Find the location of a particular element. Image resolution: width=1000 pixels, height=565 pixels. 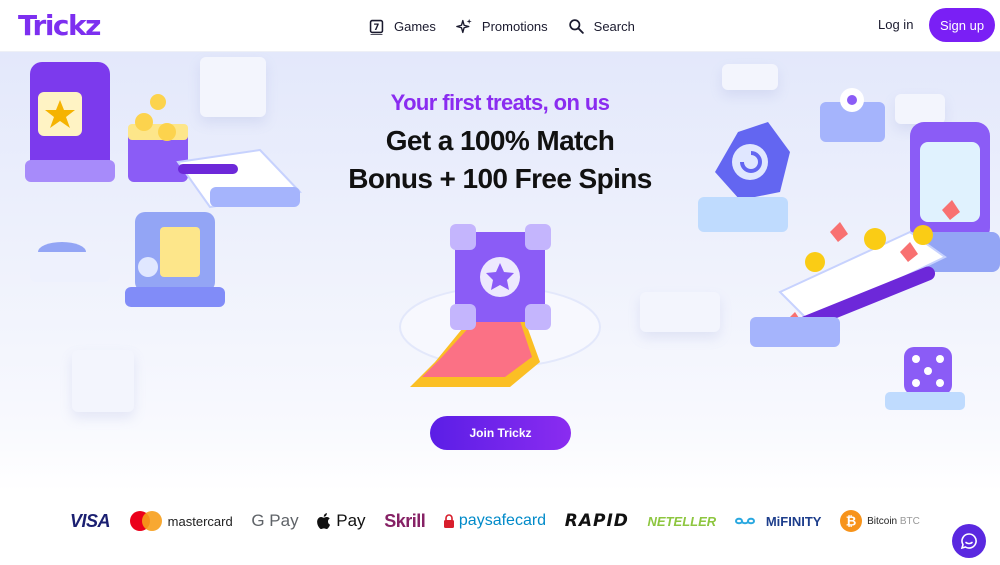

payment-paysafecard: paysafecard is located at coordinates (495, 521).